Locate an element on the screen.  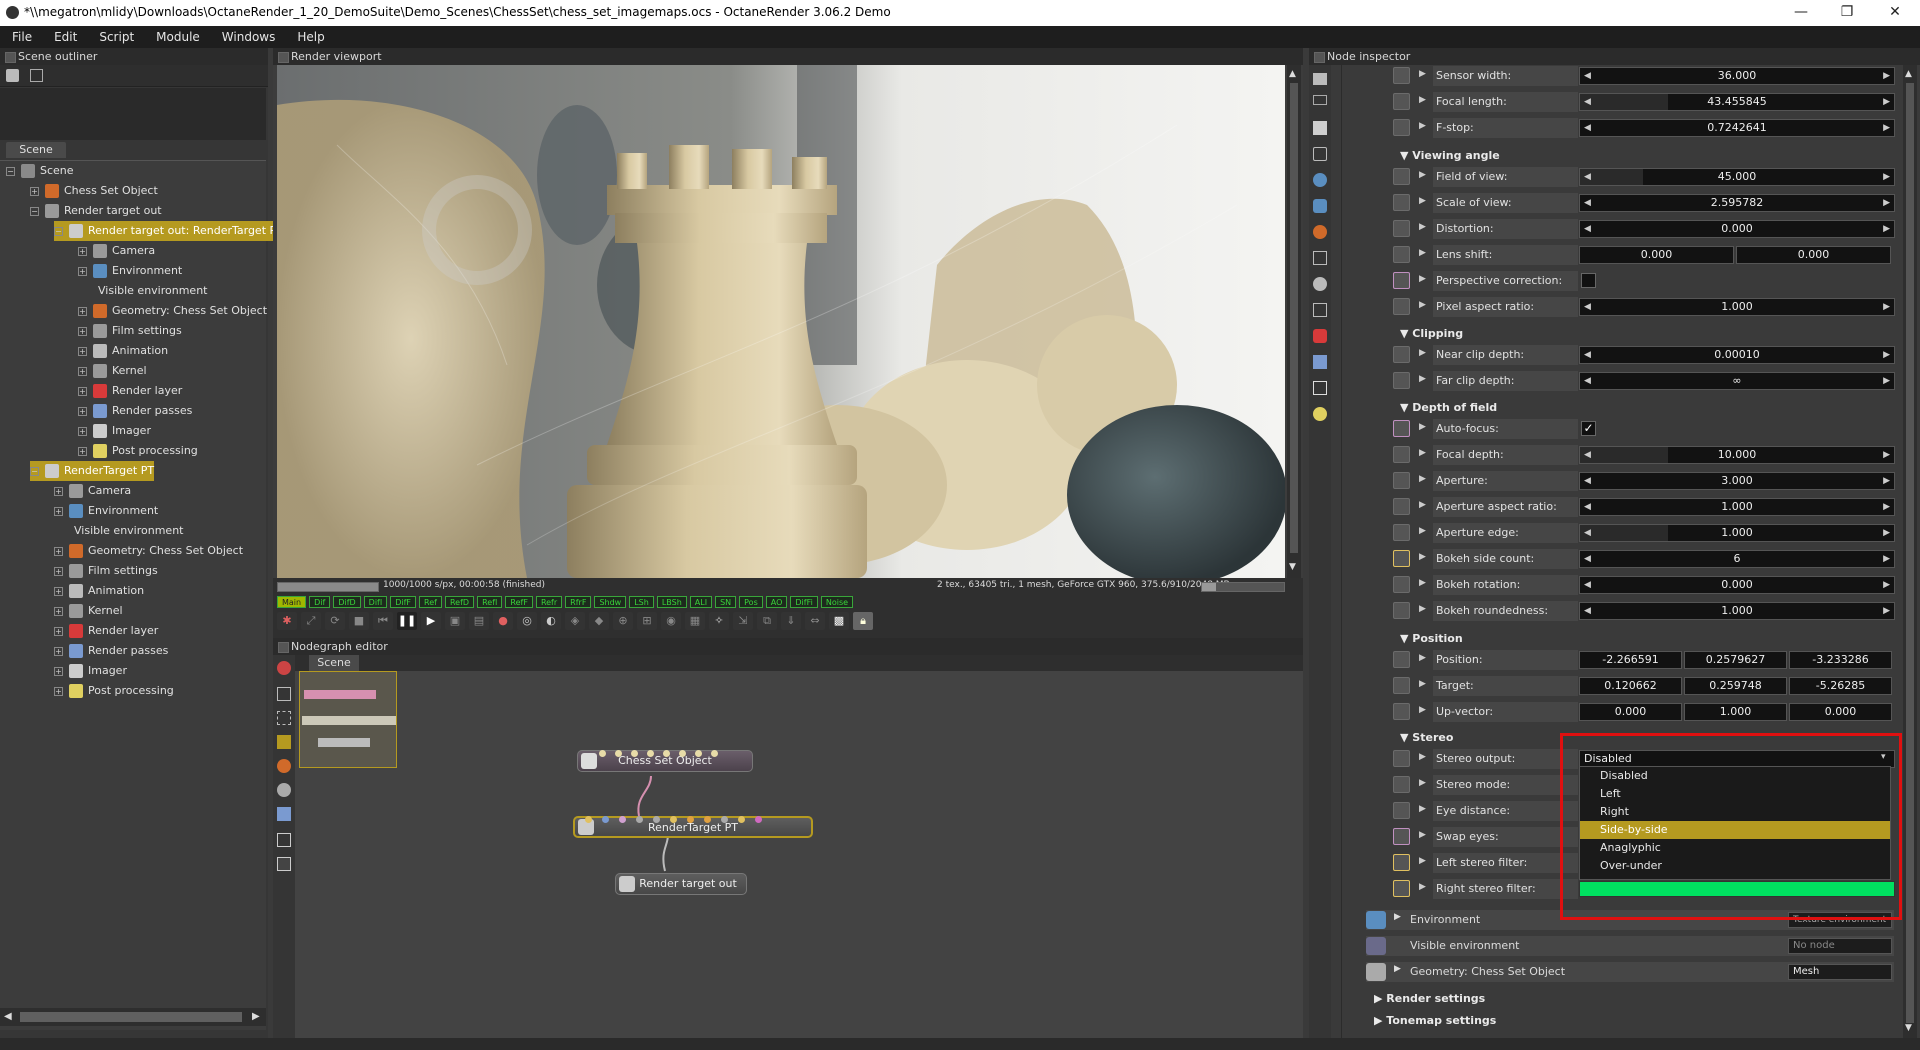
render-pass-button: AO is located at coordinates (776, 602).